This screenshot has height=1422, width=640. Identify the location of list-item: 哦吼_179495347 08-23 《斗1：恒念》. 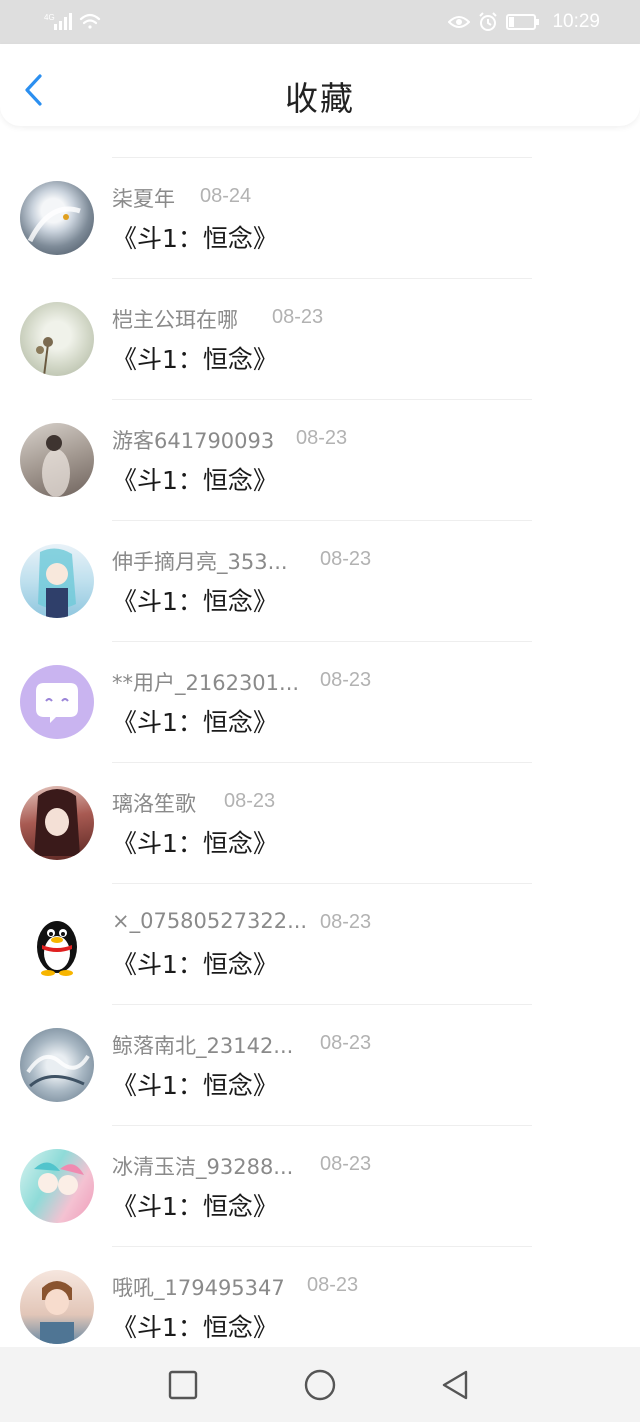
(320, 1296).